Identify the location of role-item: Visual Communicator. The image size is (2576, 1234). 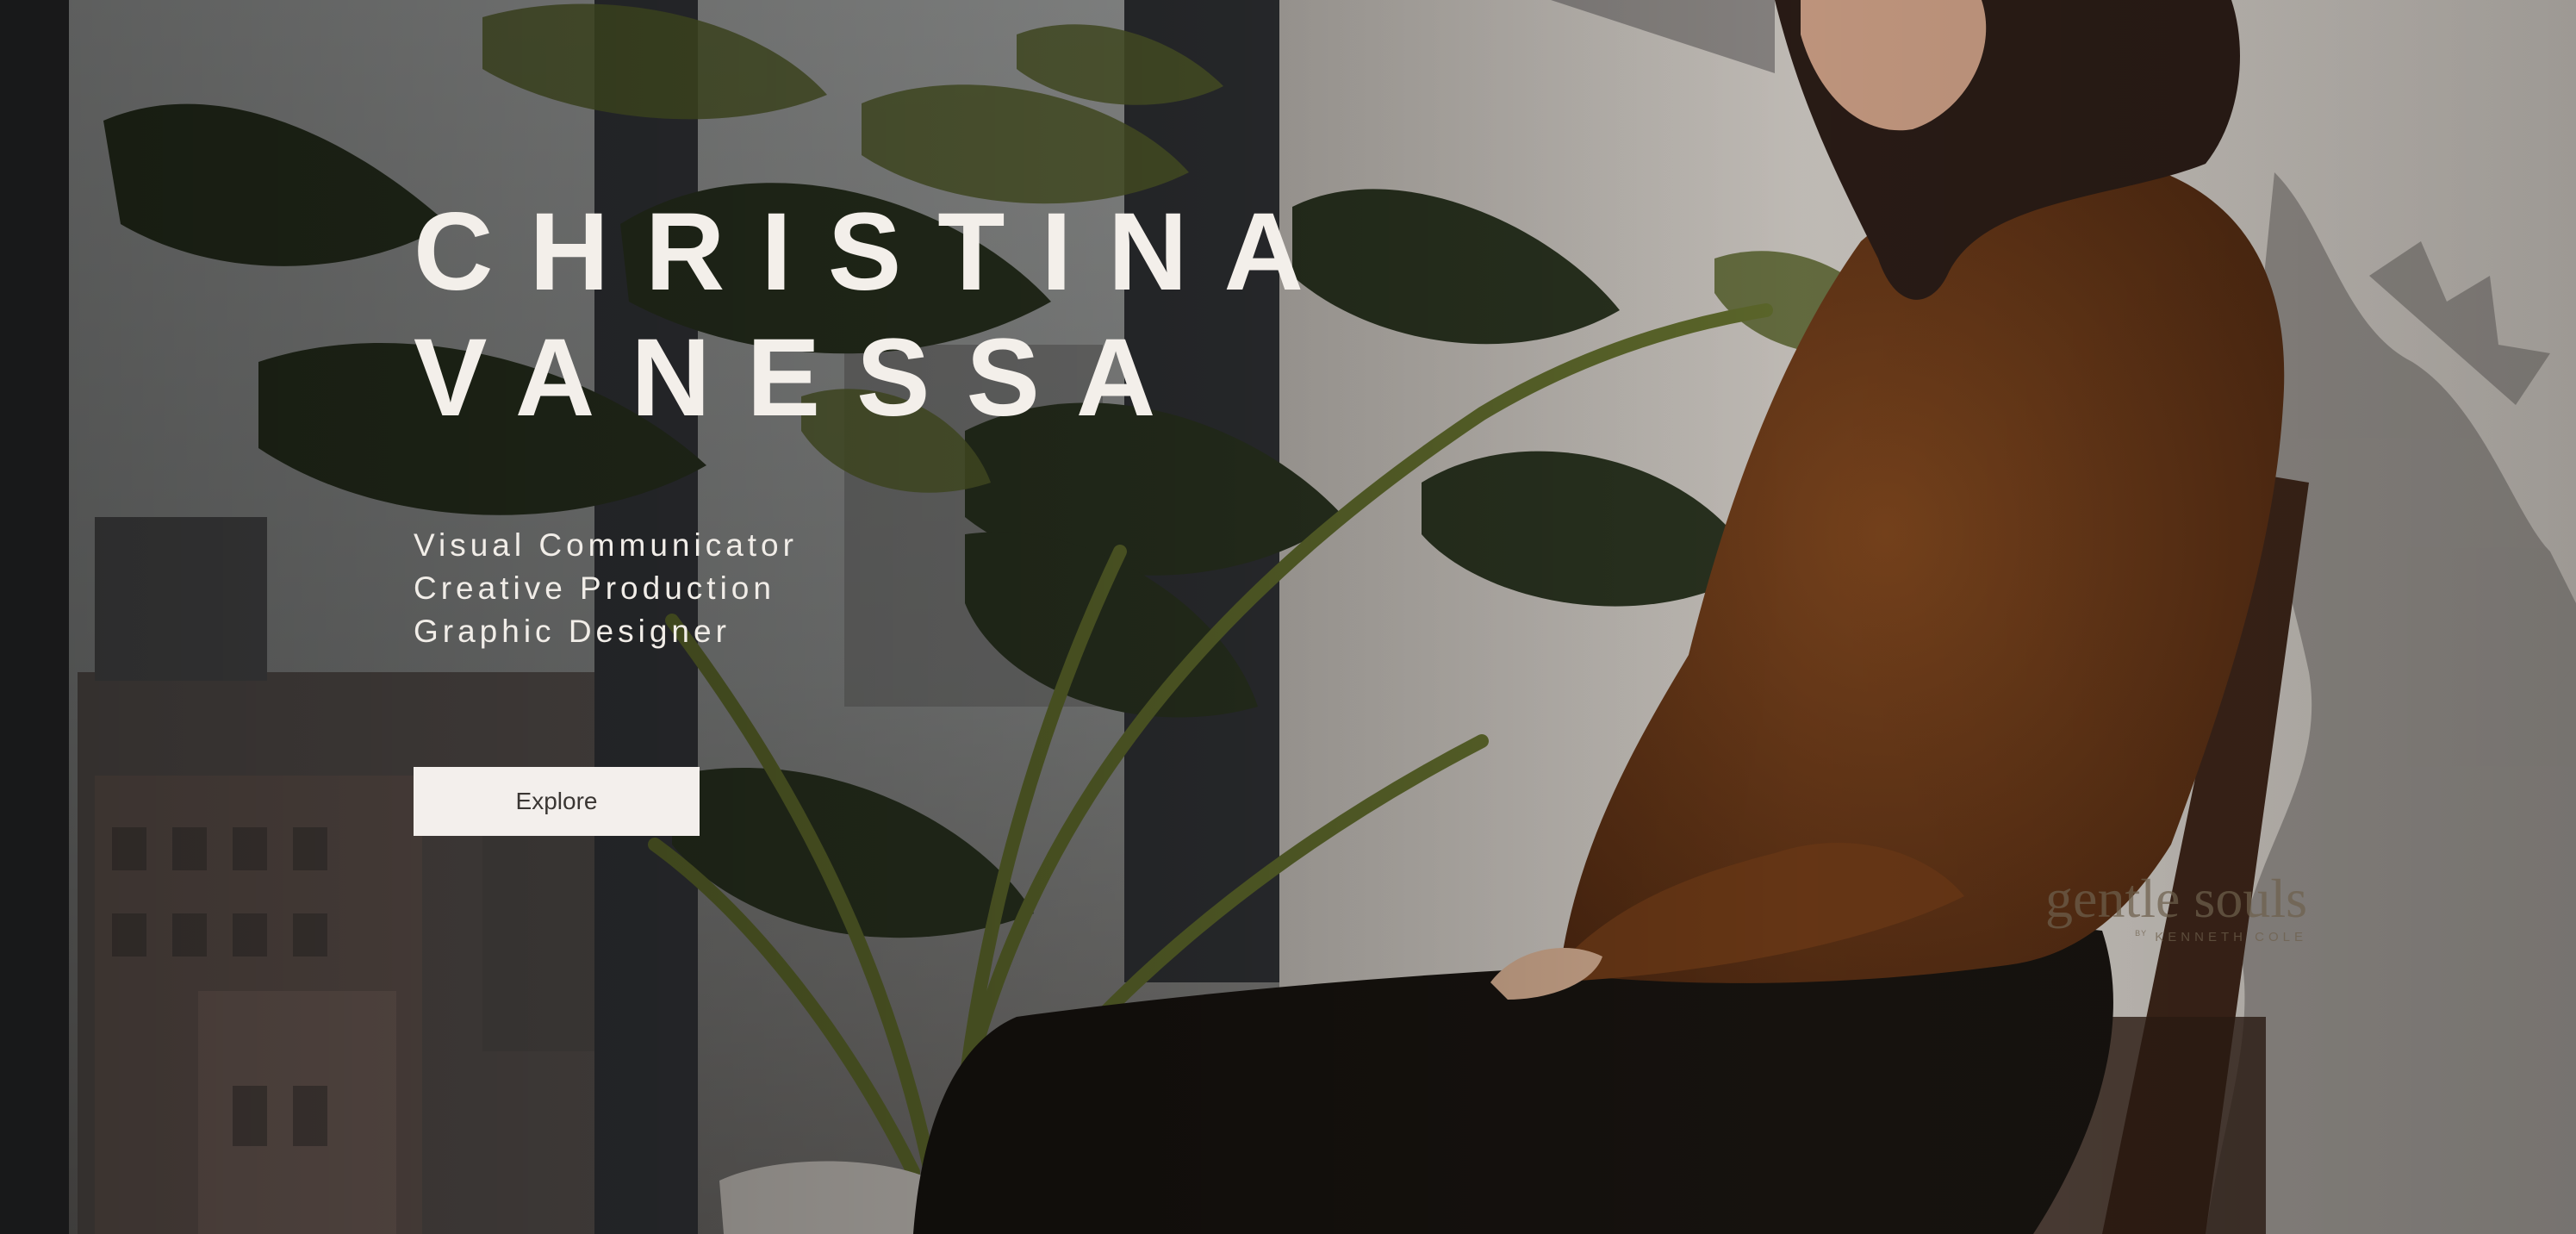
(606, 545).